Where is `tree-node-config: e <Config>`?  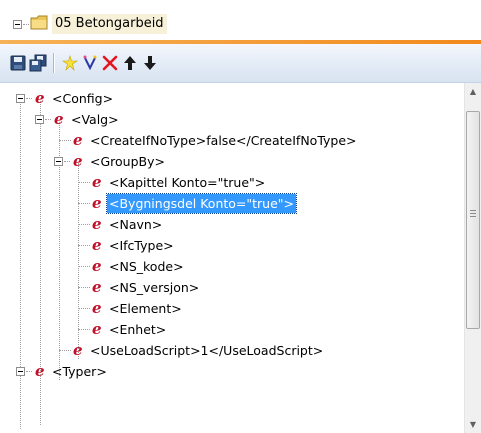 tree-node-config: e <Config> is located at coordinates (232, 98).